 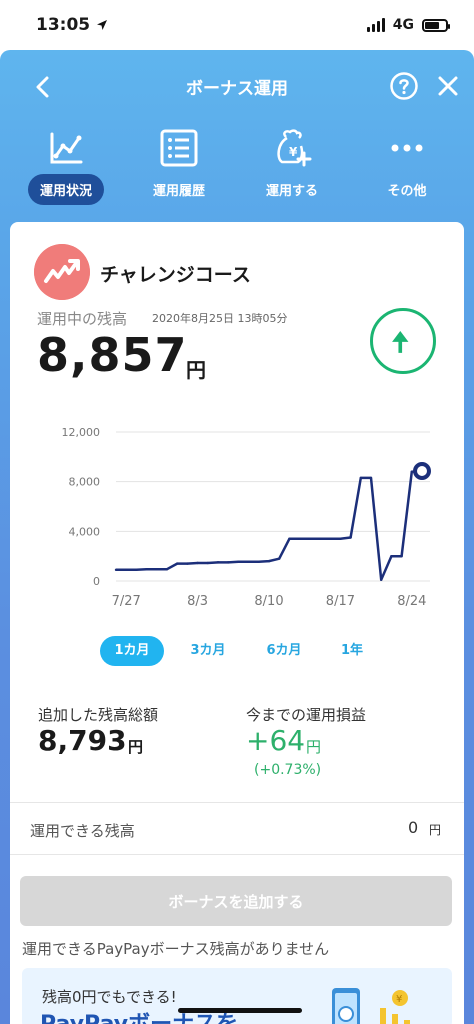 What do you see at coordinates (422, 471) in the screenshot?
I see `current-value-marker` at bounding box center [422, 471].